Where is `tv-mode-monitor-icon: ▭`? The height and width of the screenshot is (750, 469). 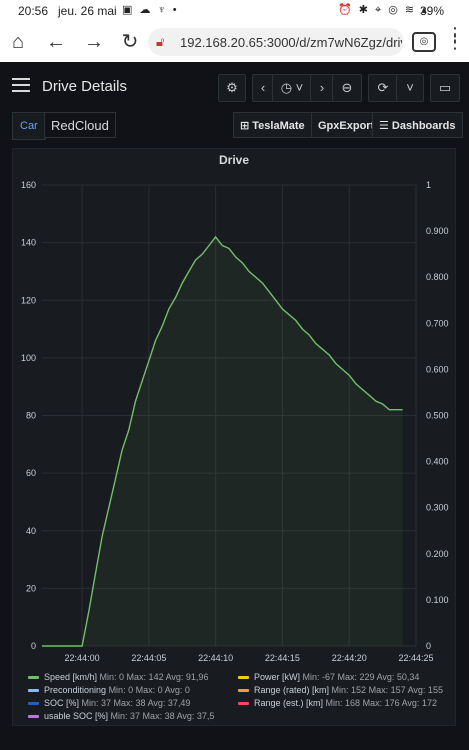
tv-mode-monitor-icon: ▭ is located at coordinates (445, 88).